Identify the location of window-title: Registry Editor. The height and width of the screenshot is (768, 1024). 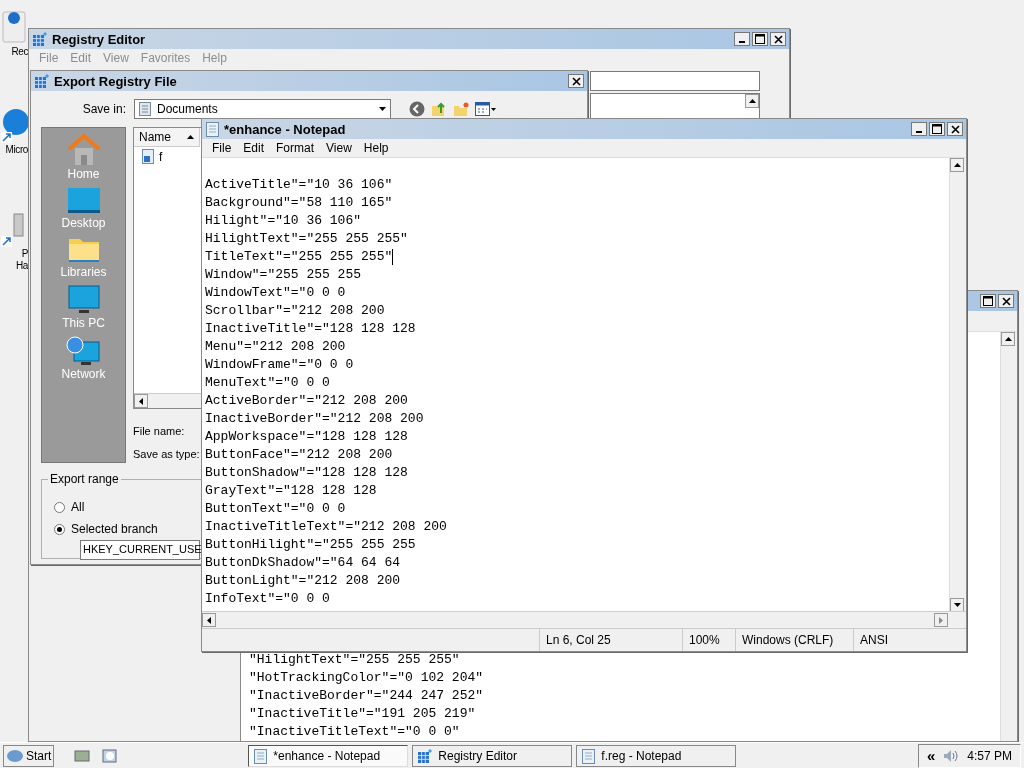
(99, 39).